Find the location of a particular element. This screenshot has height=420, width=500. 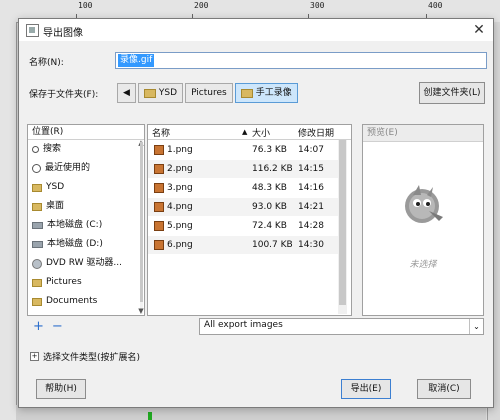

dvd-icon is located at coordinates (37, 263).